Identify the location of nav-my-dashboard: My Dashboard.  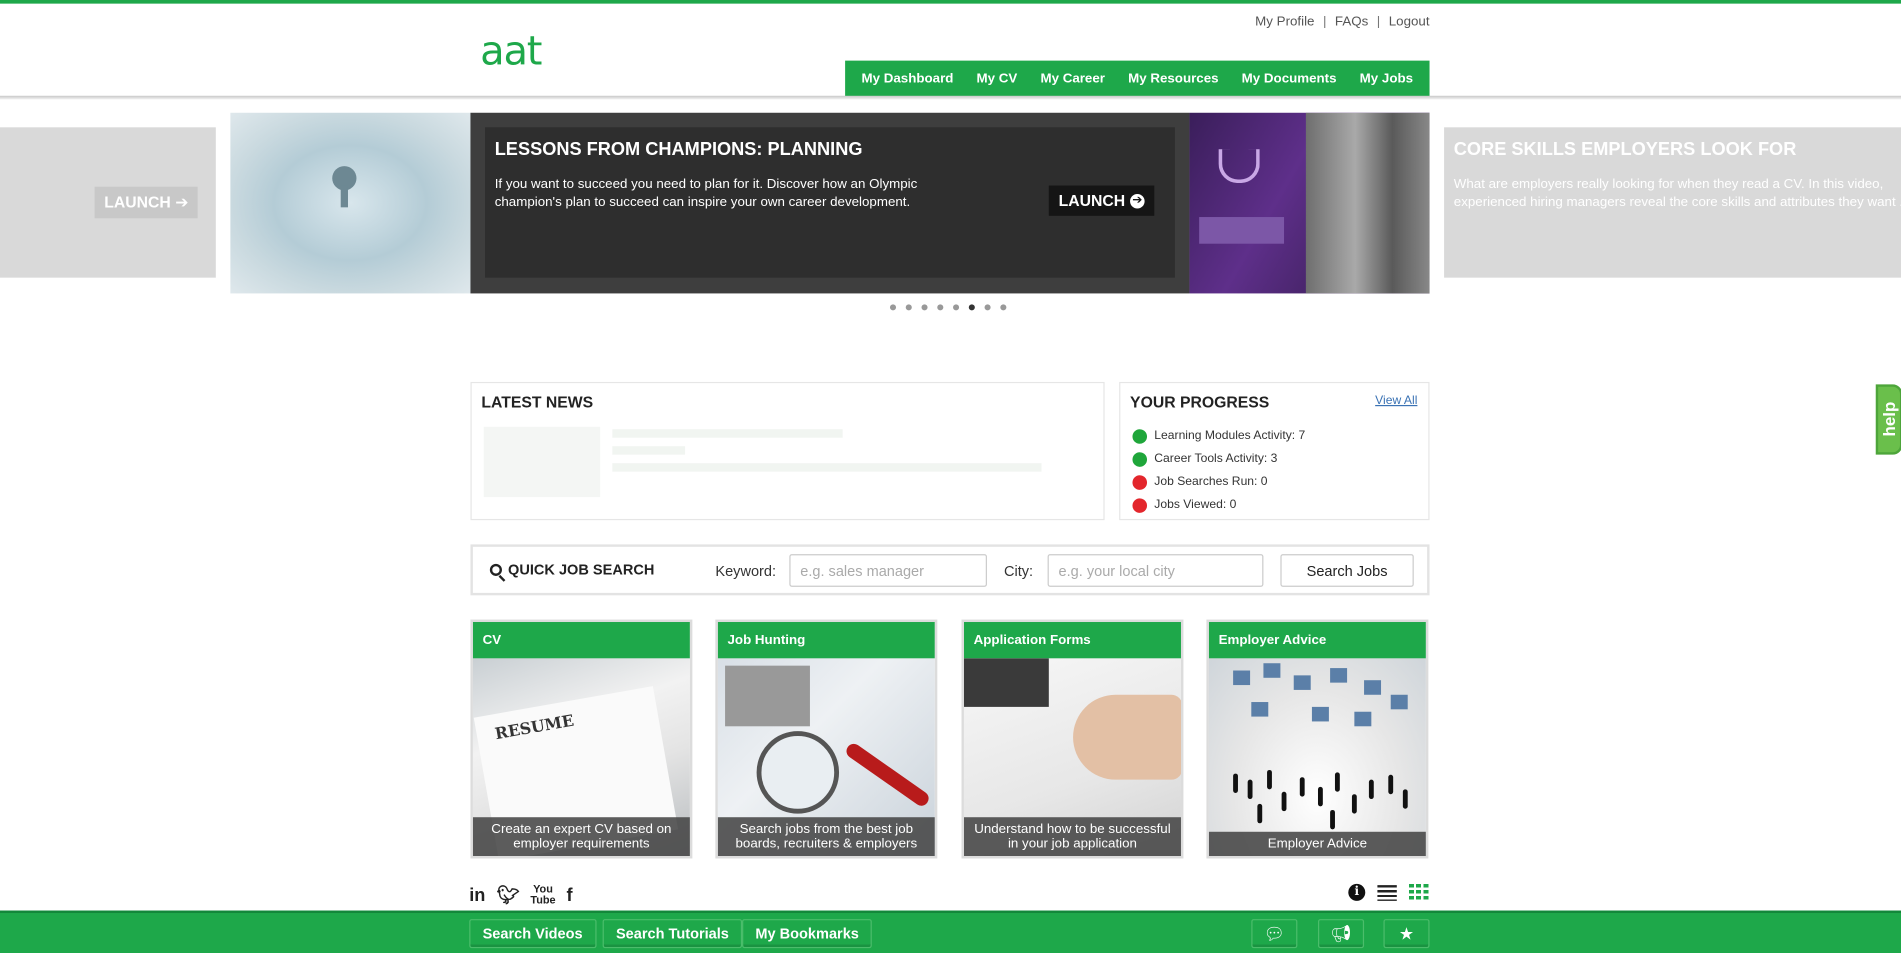
(908, 79).